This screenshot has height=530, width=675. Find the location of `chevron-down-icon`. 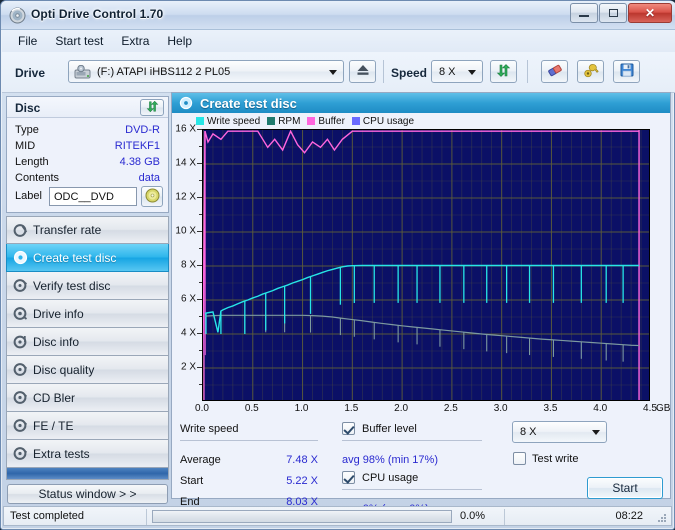

chevron-down-icon is located at coordinates (596, 432).